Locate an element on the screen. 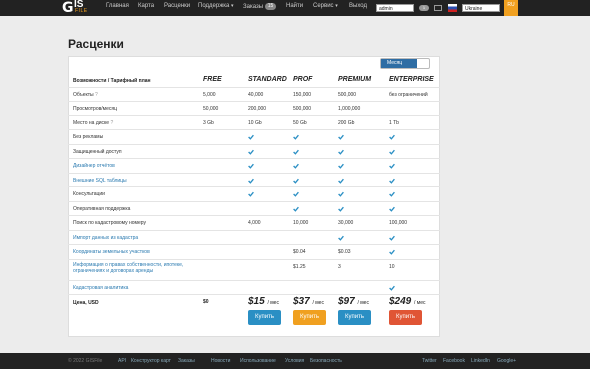 Image resolution: width=590 pixels, height=369 pixels. notification-badge: 1 is located at coordinates (424, 8).